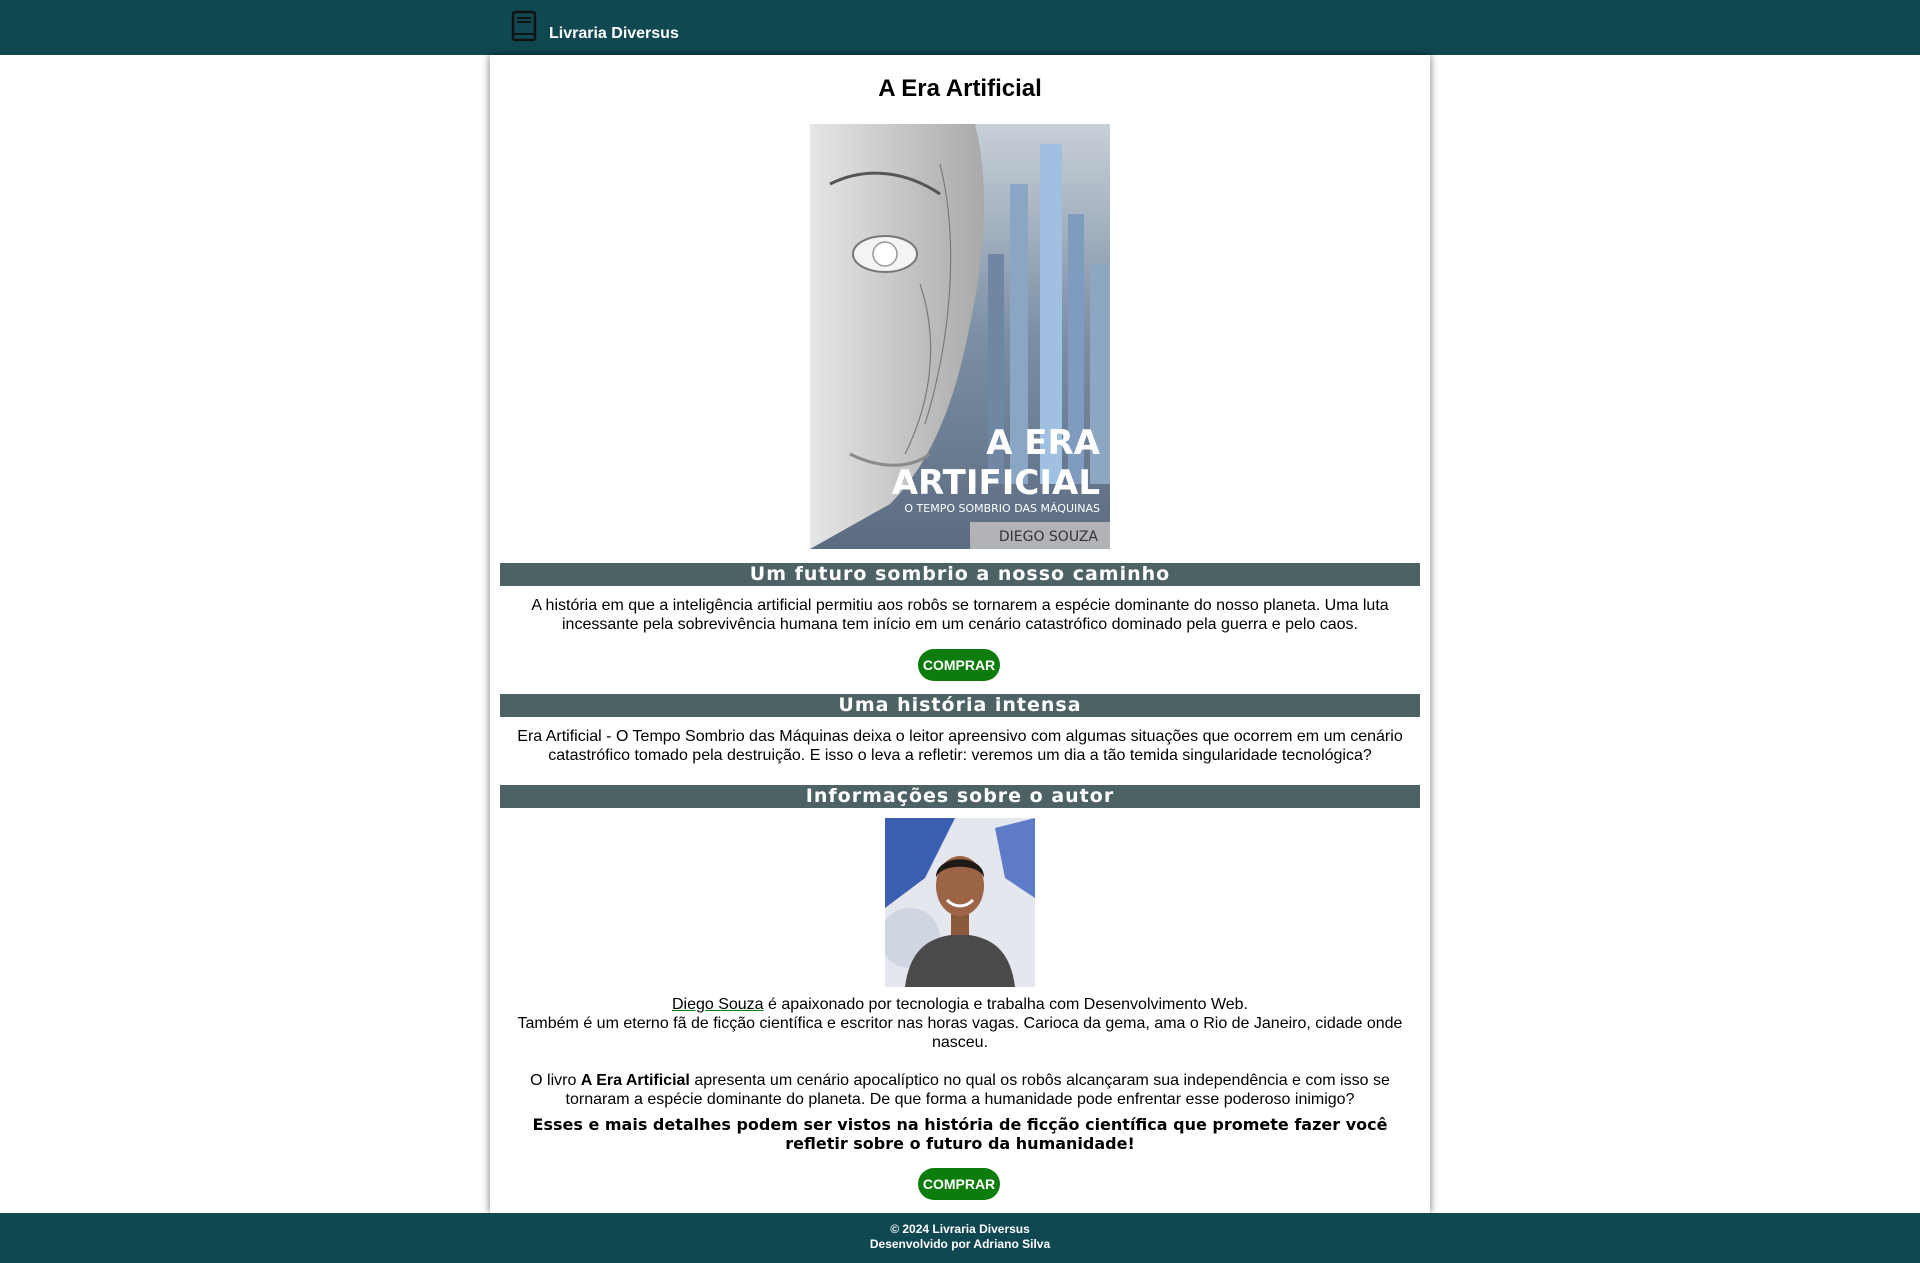 The image size is (1920, 1263). Describe the element at coordinates (555, 1080) in the screenshot. I see `book-summary-prefix: O livro` at that location.